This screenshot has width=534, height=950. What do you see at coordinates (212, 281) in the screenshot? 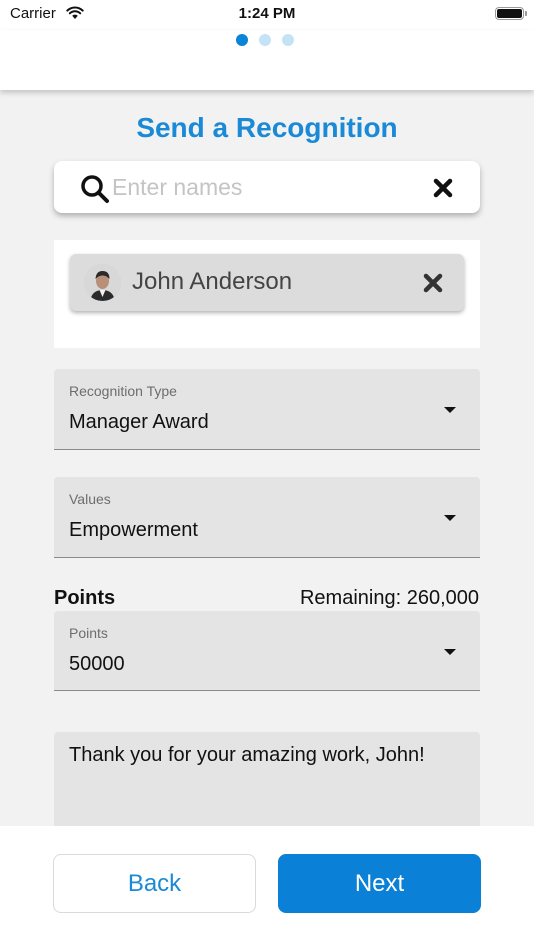
I see `recipient-name: John Anderson` at bounding box center [212, 281].